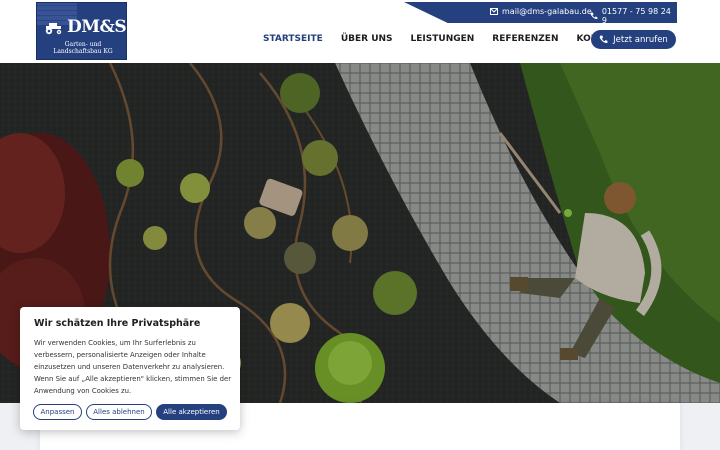 The width and height of the screenshot is (720, 450). I want to click on tractor-icon, so click(53, 29).